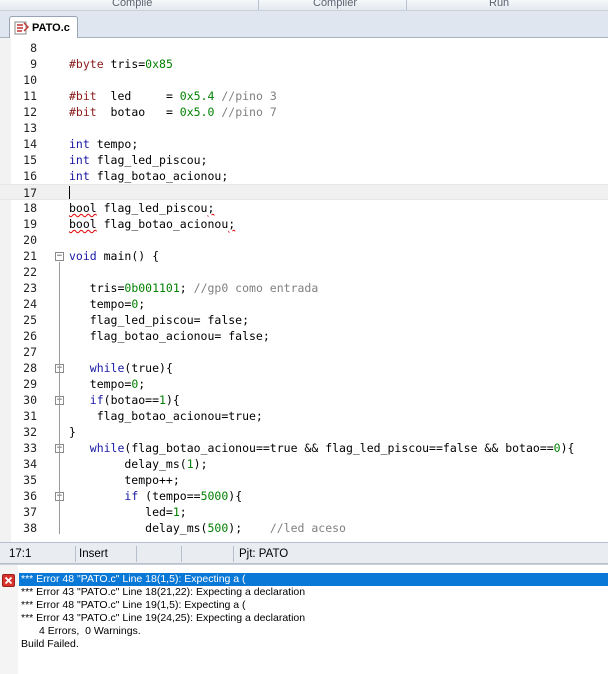 The image size is (608, 674). Describe the element at coordinates (304, 352) in the screenshot. I see `code-line: 27` at that location.